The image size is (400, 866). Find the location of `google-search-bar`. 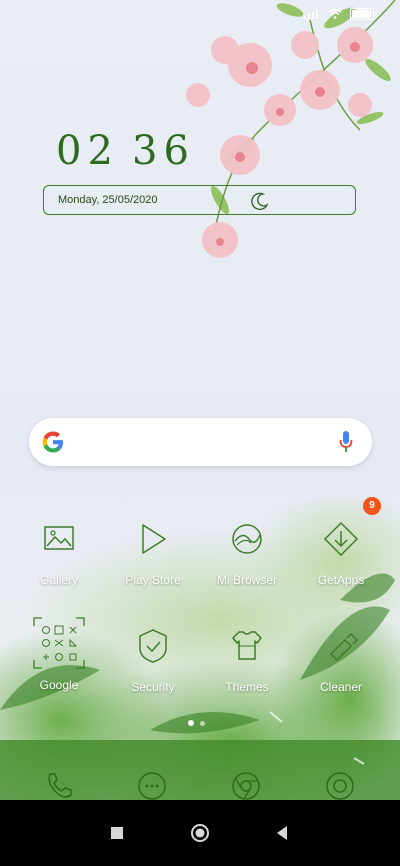

google-search-bar is located at coordinates (200, 442).